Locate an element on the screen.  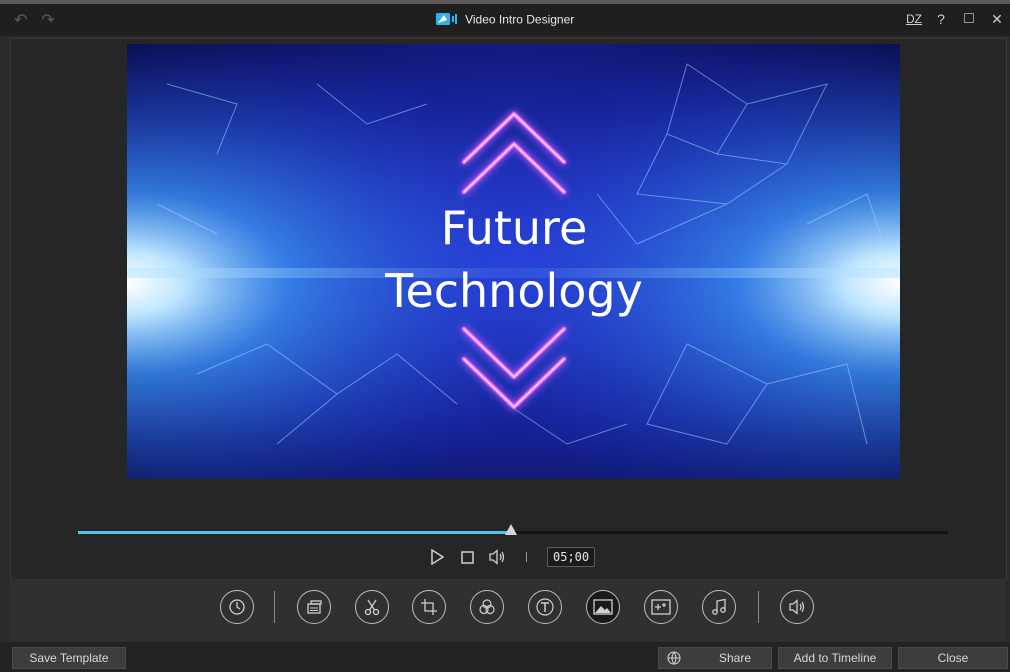
maximize-icon: □ is located at coordinates (969, 19).